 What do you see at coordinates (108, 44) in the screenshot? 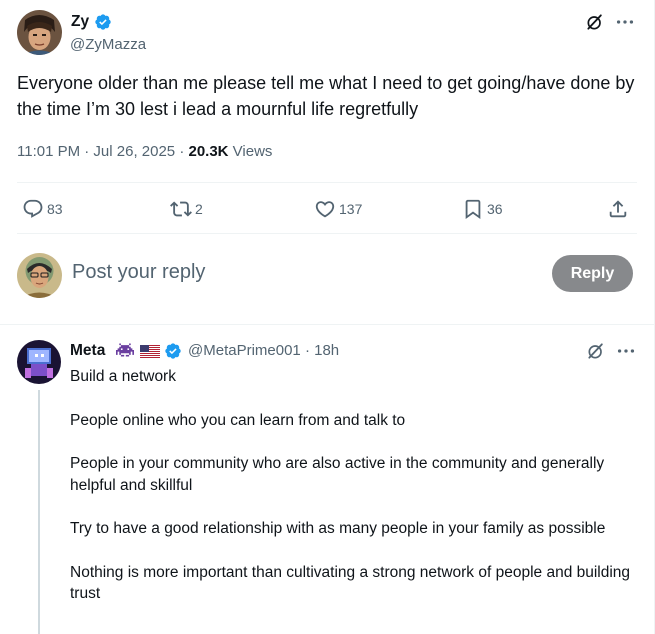
I see `author-handle: @ZyMazza` at bounding box center [108, 44].